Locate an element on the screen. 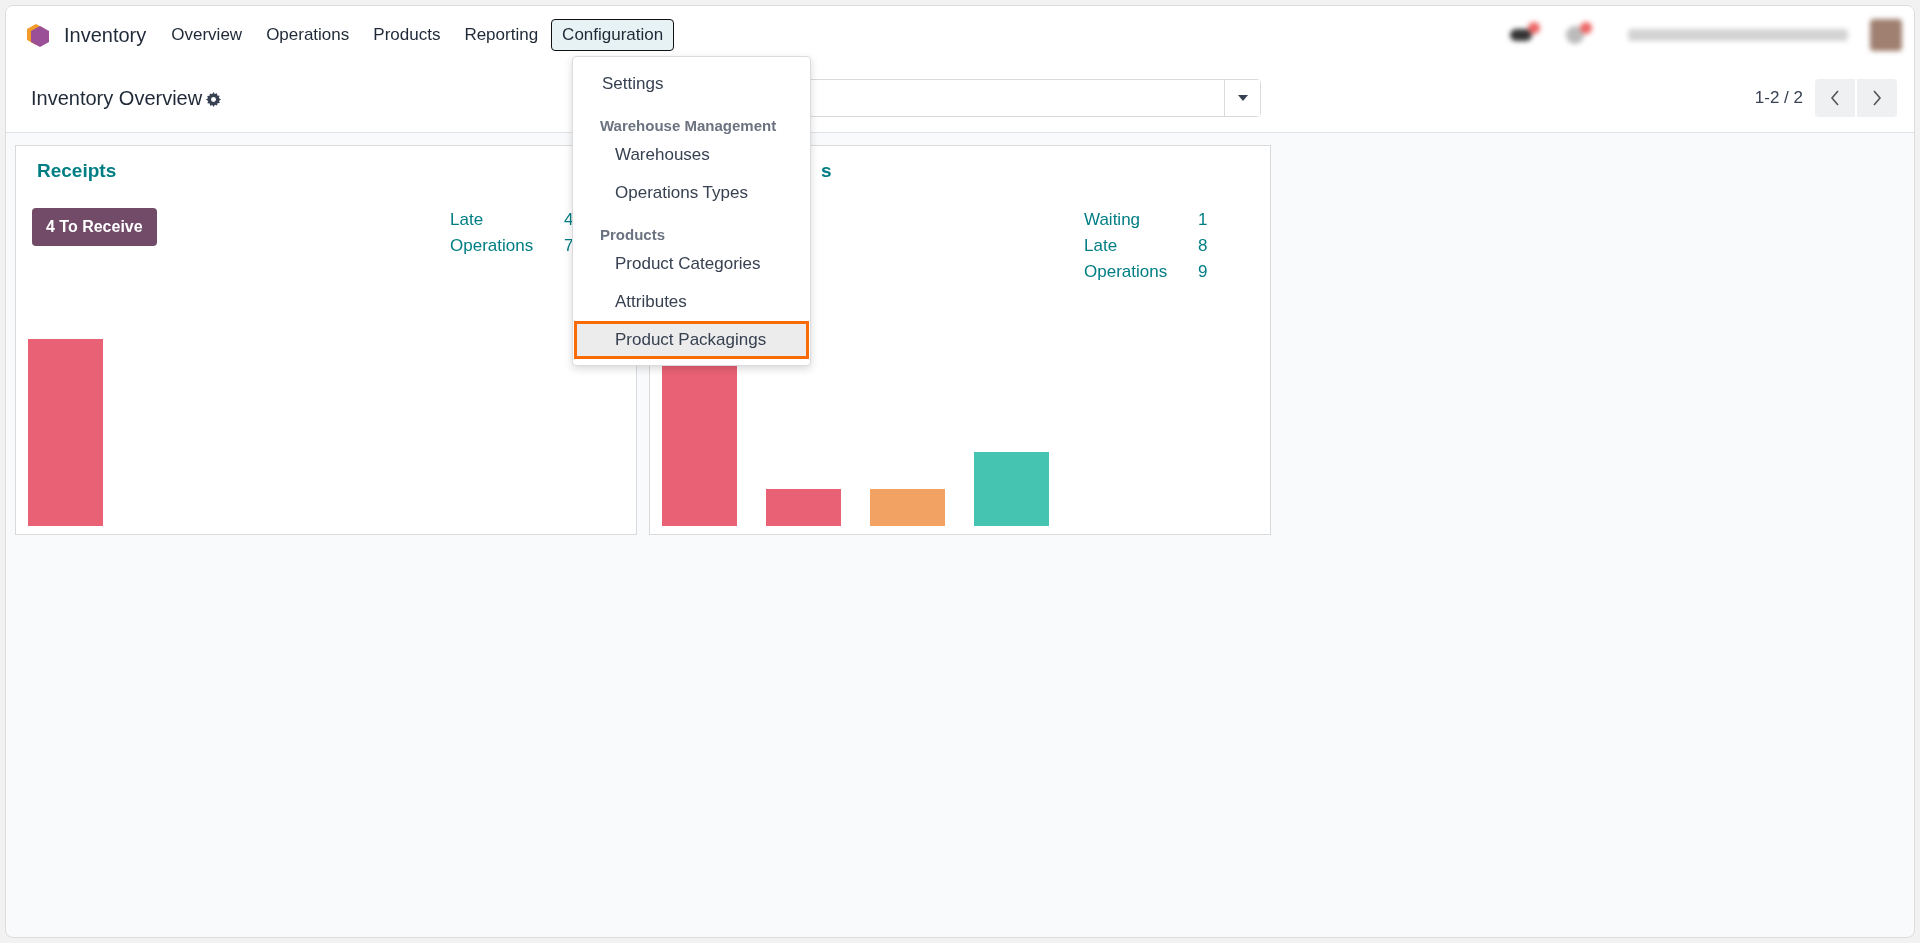  dropdown-item: Warehouses is located at coordinates (691, 155).